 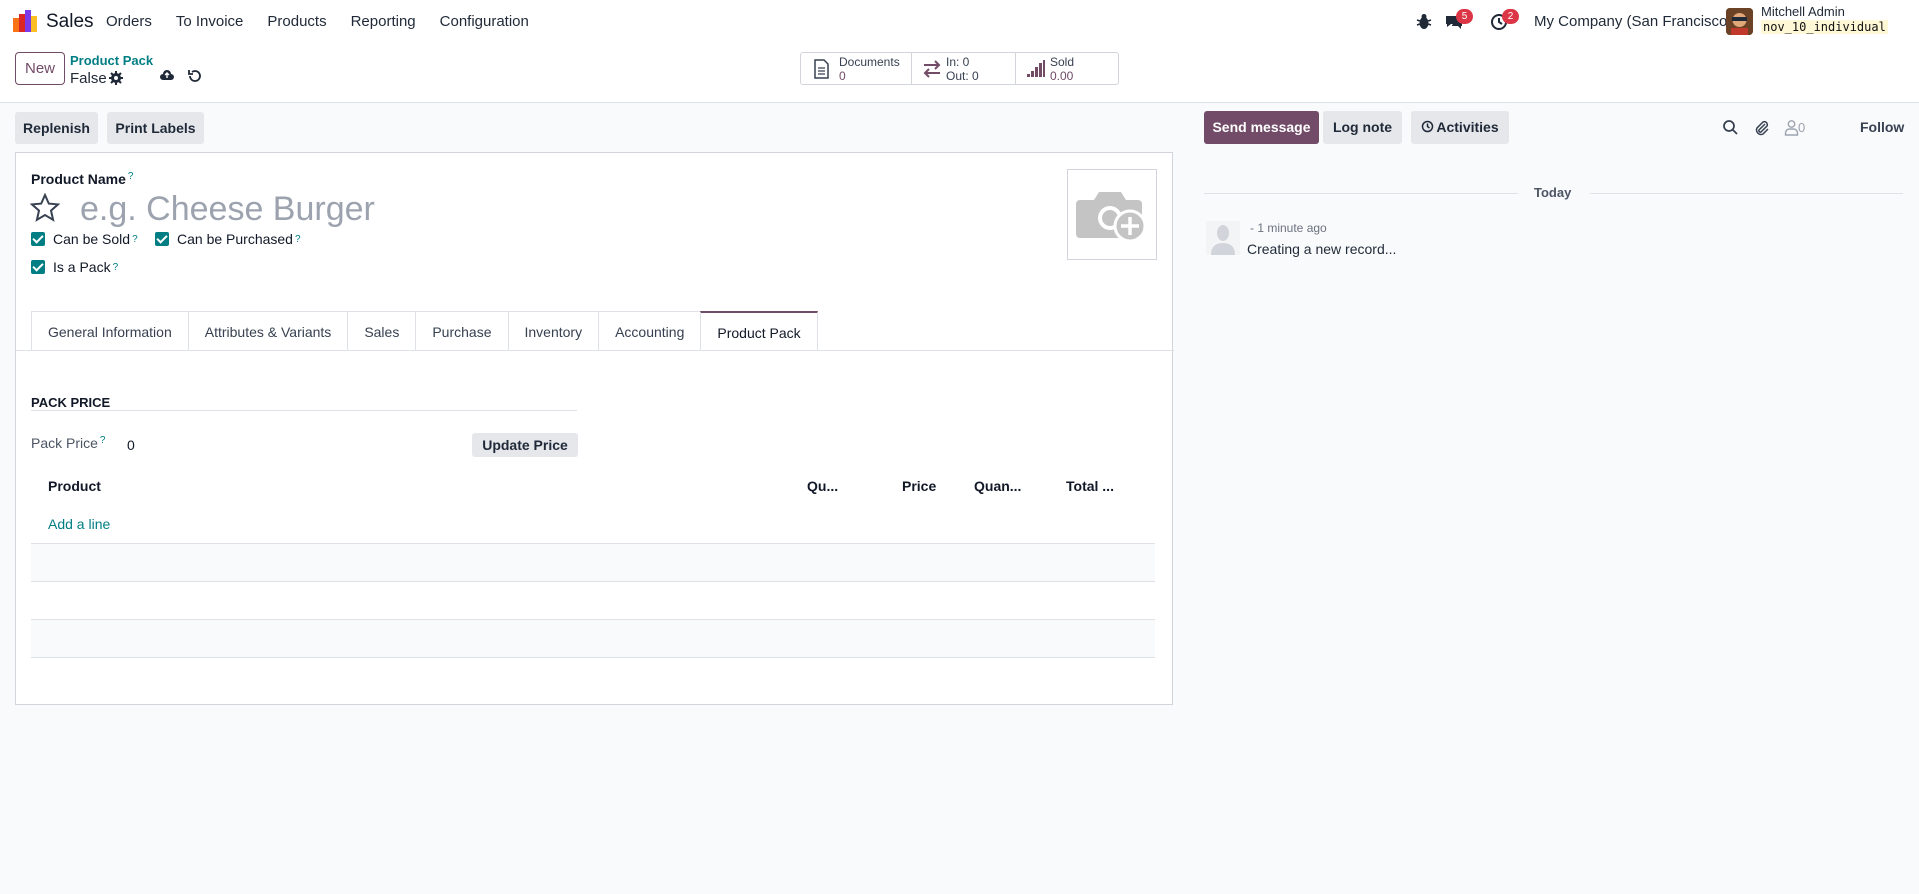 I want to click on save-cloud-icon, so click(x=167, y=75).